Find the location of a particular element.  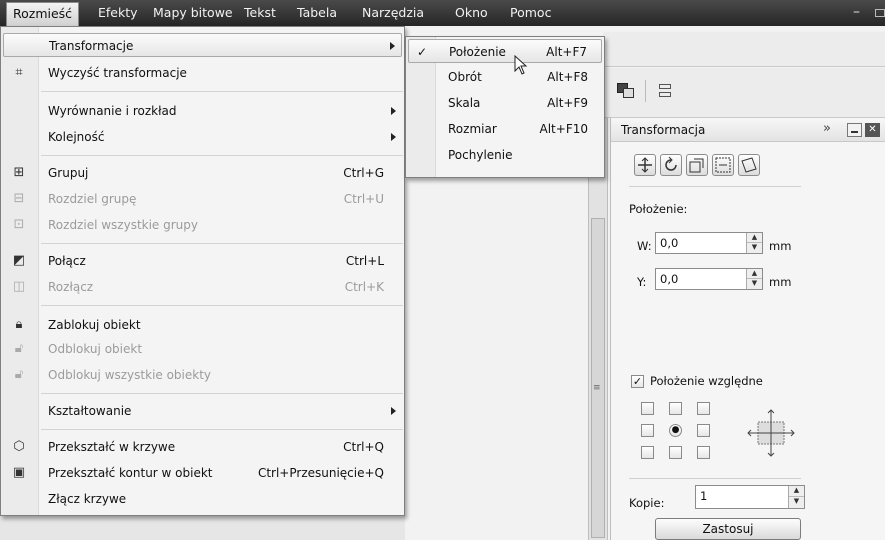

size-mode-button is located at coordinates (723, 165).